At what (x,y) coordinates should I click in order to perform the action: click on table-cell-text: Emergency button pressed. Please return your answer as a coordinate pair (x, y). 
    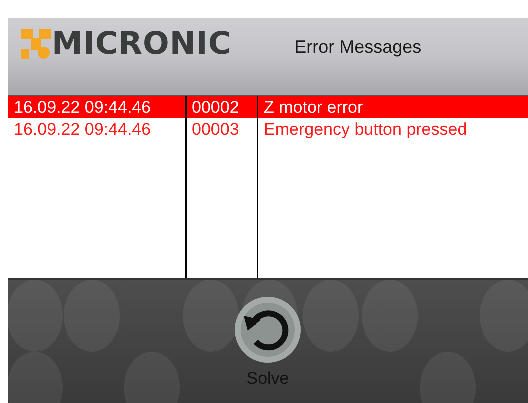
    Looking at the image, I should click on (365, 129).